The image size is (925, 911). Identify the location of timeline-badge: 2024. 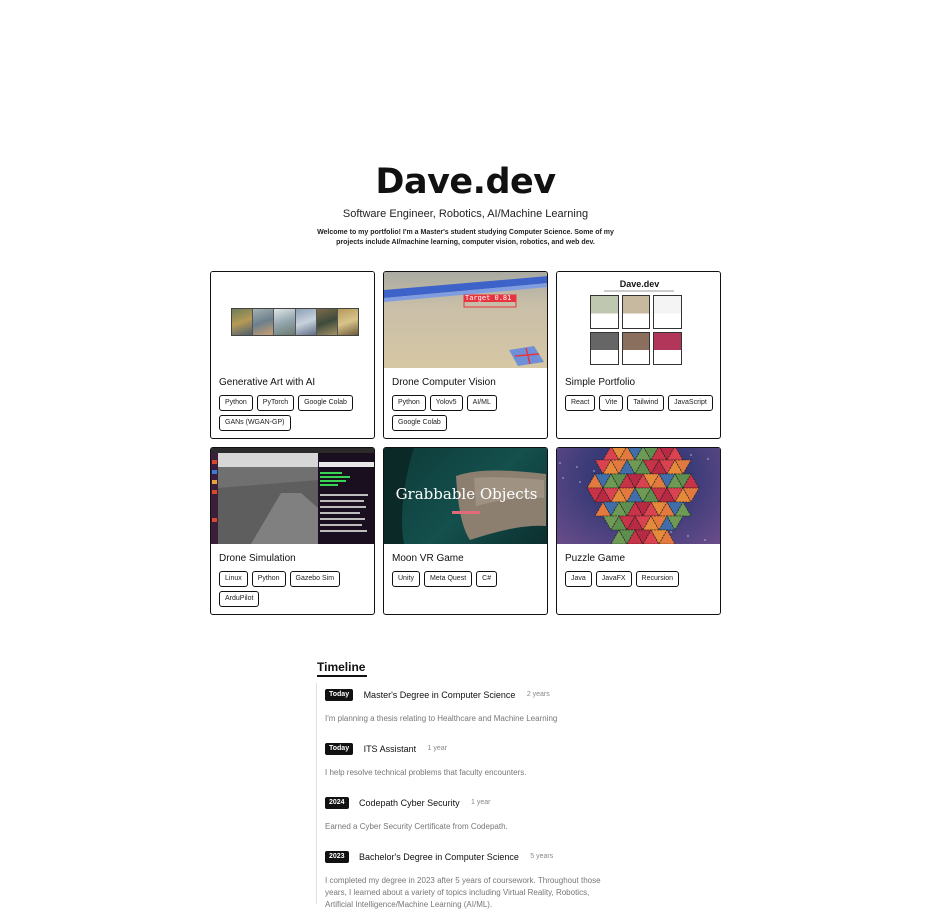
(337, 802).